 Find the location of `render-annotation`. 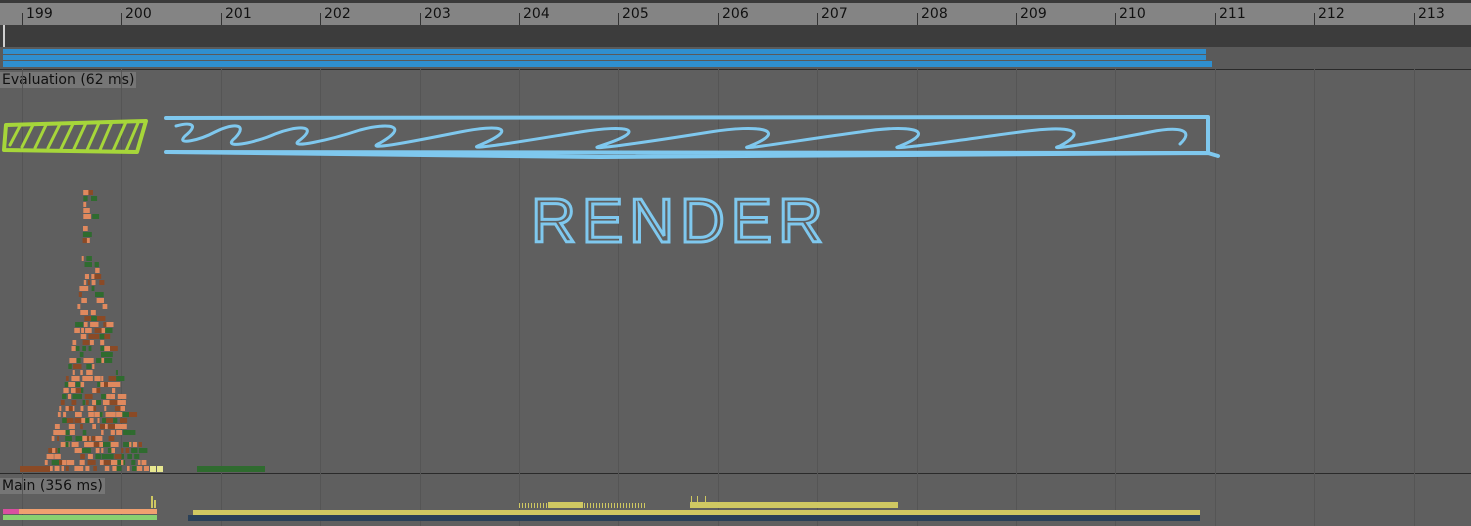

render-annotation is located at coordinates (692, 137).